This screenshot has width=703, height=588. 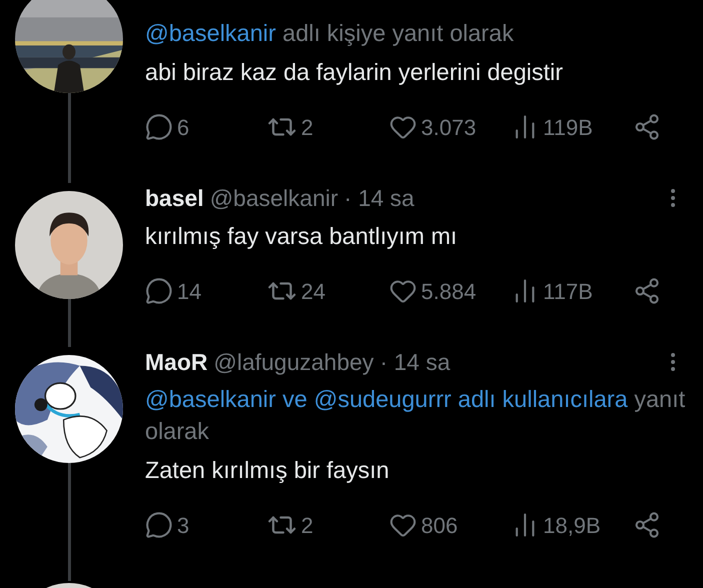 What do you see at coordinates (267, 470) in the screenshot?
I see `tweet-text: Zaten kırılmış bir faysın` at bounding box center [267, 470].